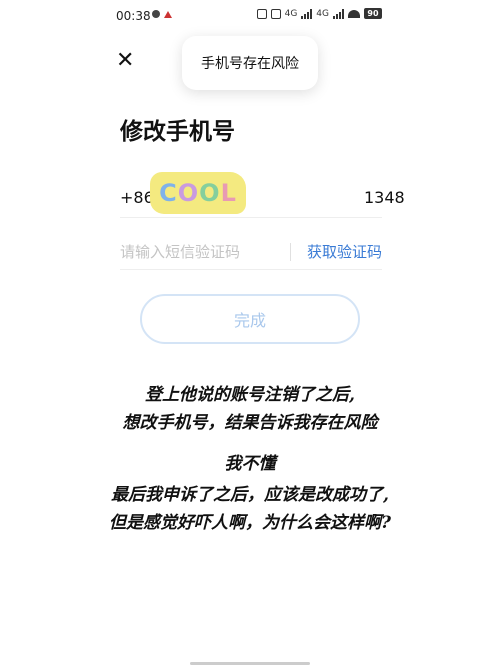 The width and height of the screenshot is (500, 667). Describe the element at coordinates (262, 195) in the screenshot. I see `phone-number-row: +86 COOL 1348` at that location.